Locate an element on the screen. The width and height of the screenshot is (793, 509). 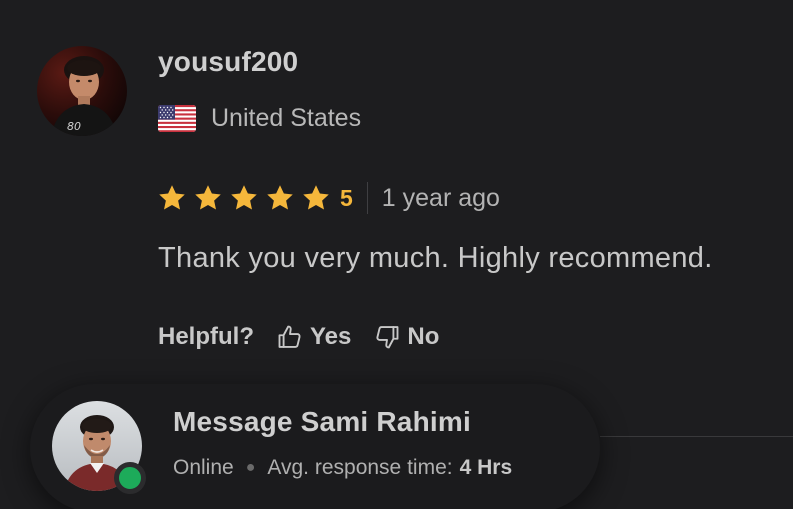
reviewer-country: United States is located at coordinates (259, 118).